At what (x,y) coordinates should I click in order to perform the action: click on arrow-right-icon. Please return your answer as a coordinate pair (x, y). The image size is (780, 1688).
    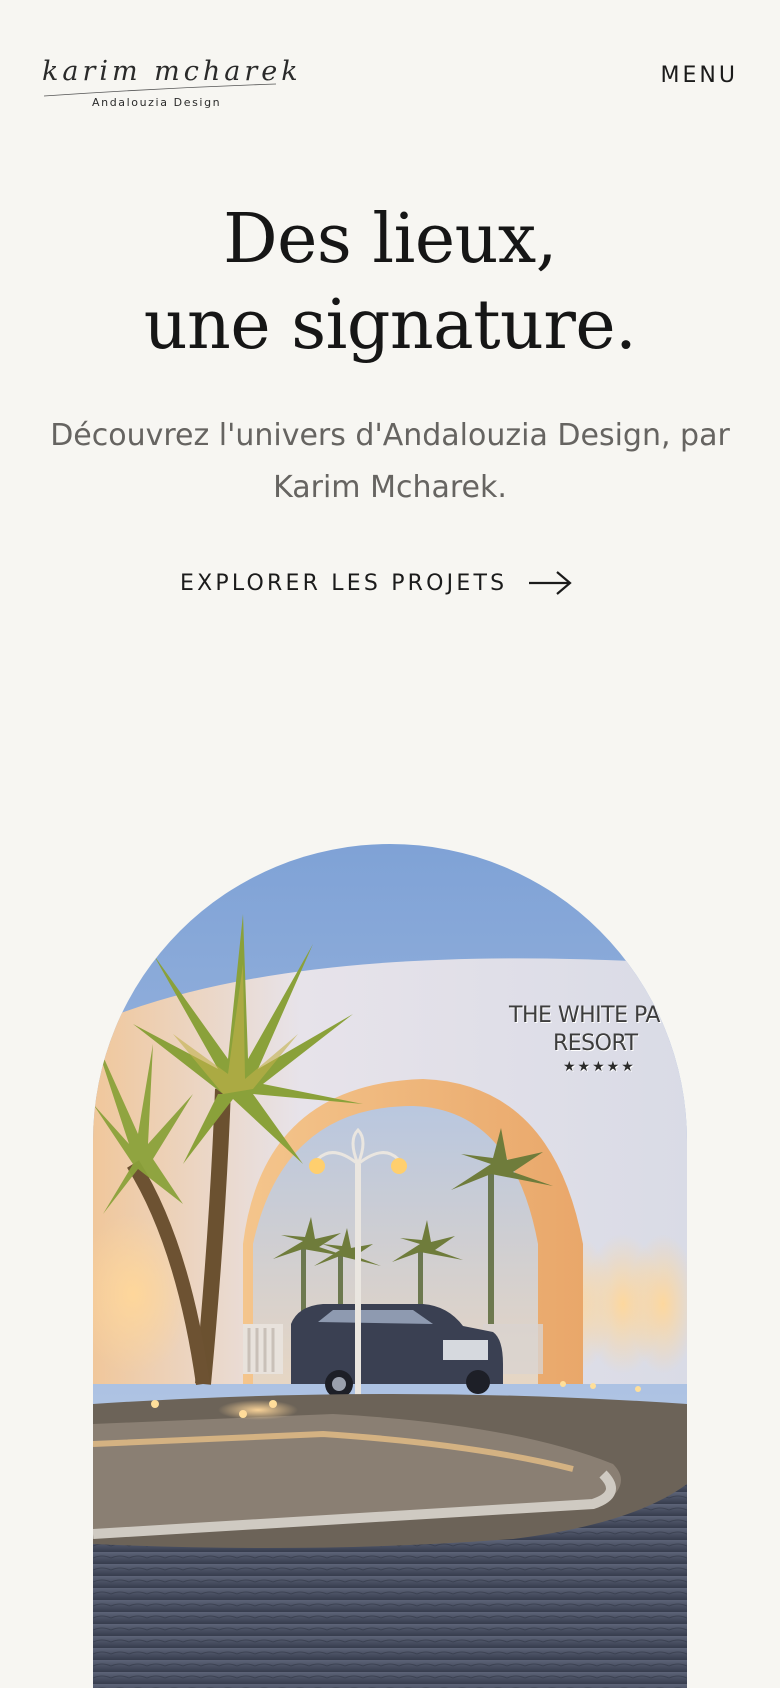
    Looking at the image, I should click on (550, 583).